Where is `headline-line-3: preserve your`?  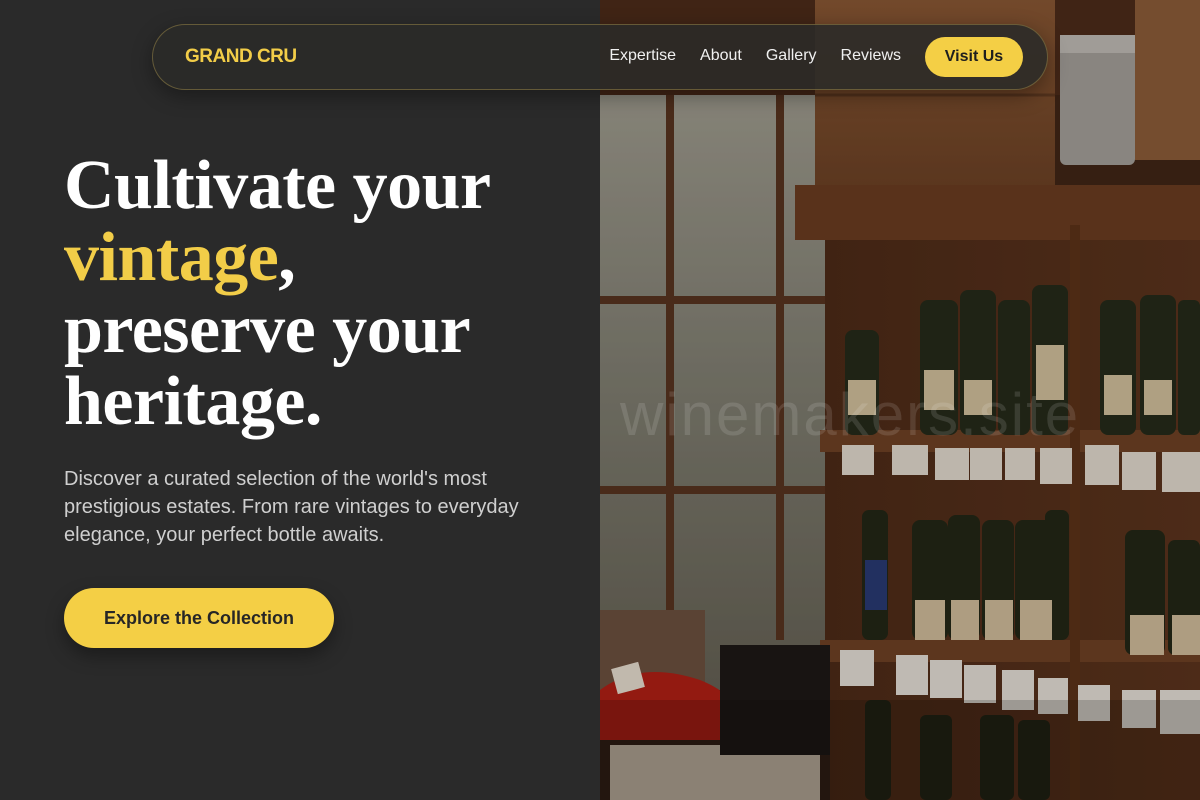
headline-line-3: preserve your is located at coordinates (267, 329).